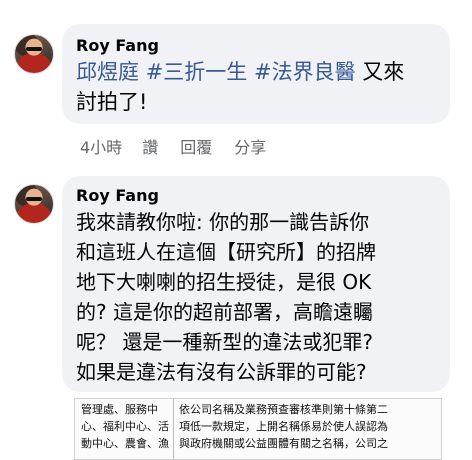 This screenshot has height=460, width=472. Describe the element at coordinates (283, 426) in the screenshot. I see `attachment-text-line: 項低一款規定，上開名稱係易於使人誤認為` at that location.